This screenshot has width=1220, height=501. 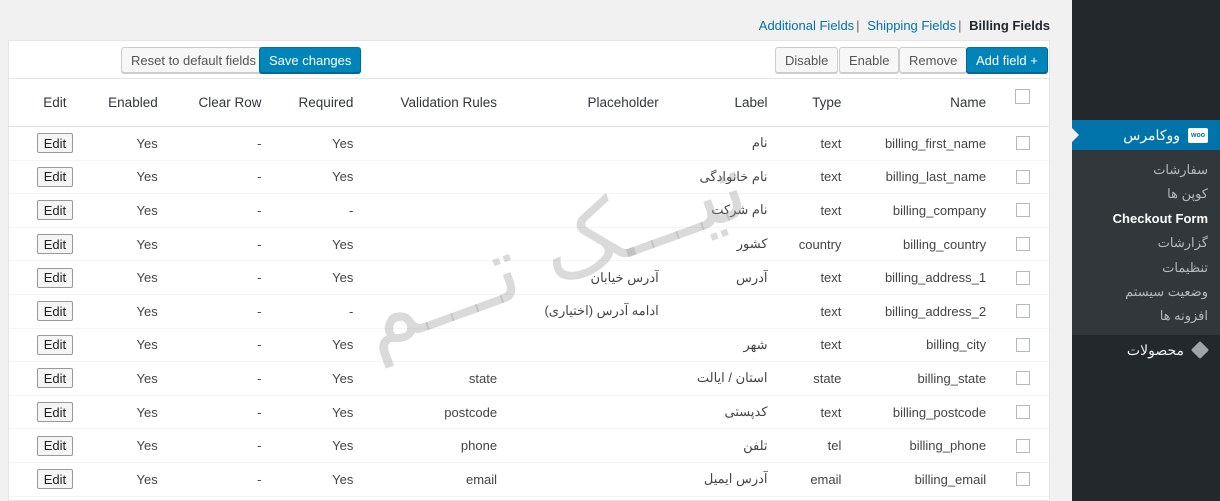 I want to click on cell-type: country, so click(x=820, y=244).